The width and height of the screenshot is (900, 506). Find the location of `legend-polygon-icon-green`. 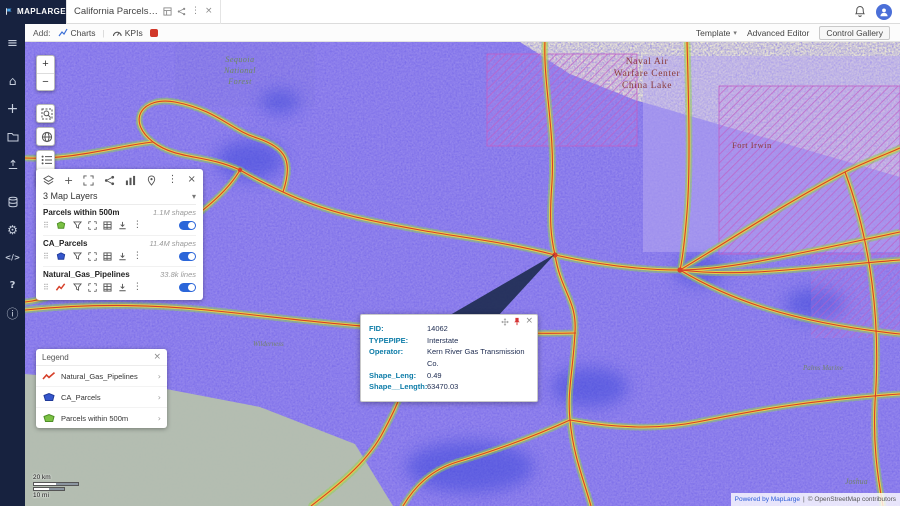

legend-polygon-icon-green is located at coordinates (49, 417).